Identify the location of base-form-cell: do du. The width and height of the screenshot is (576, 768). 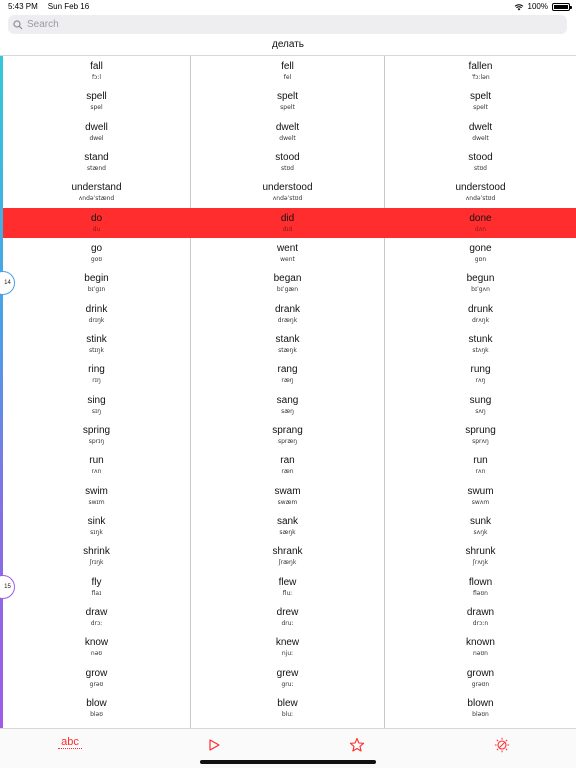
(96, 223).